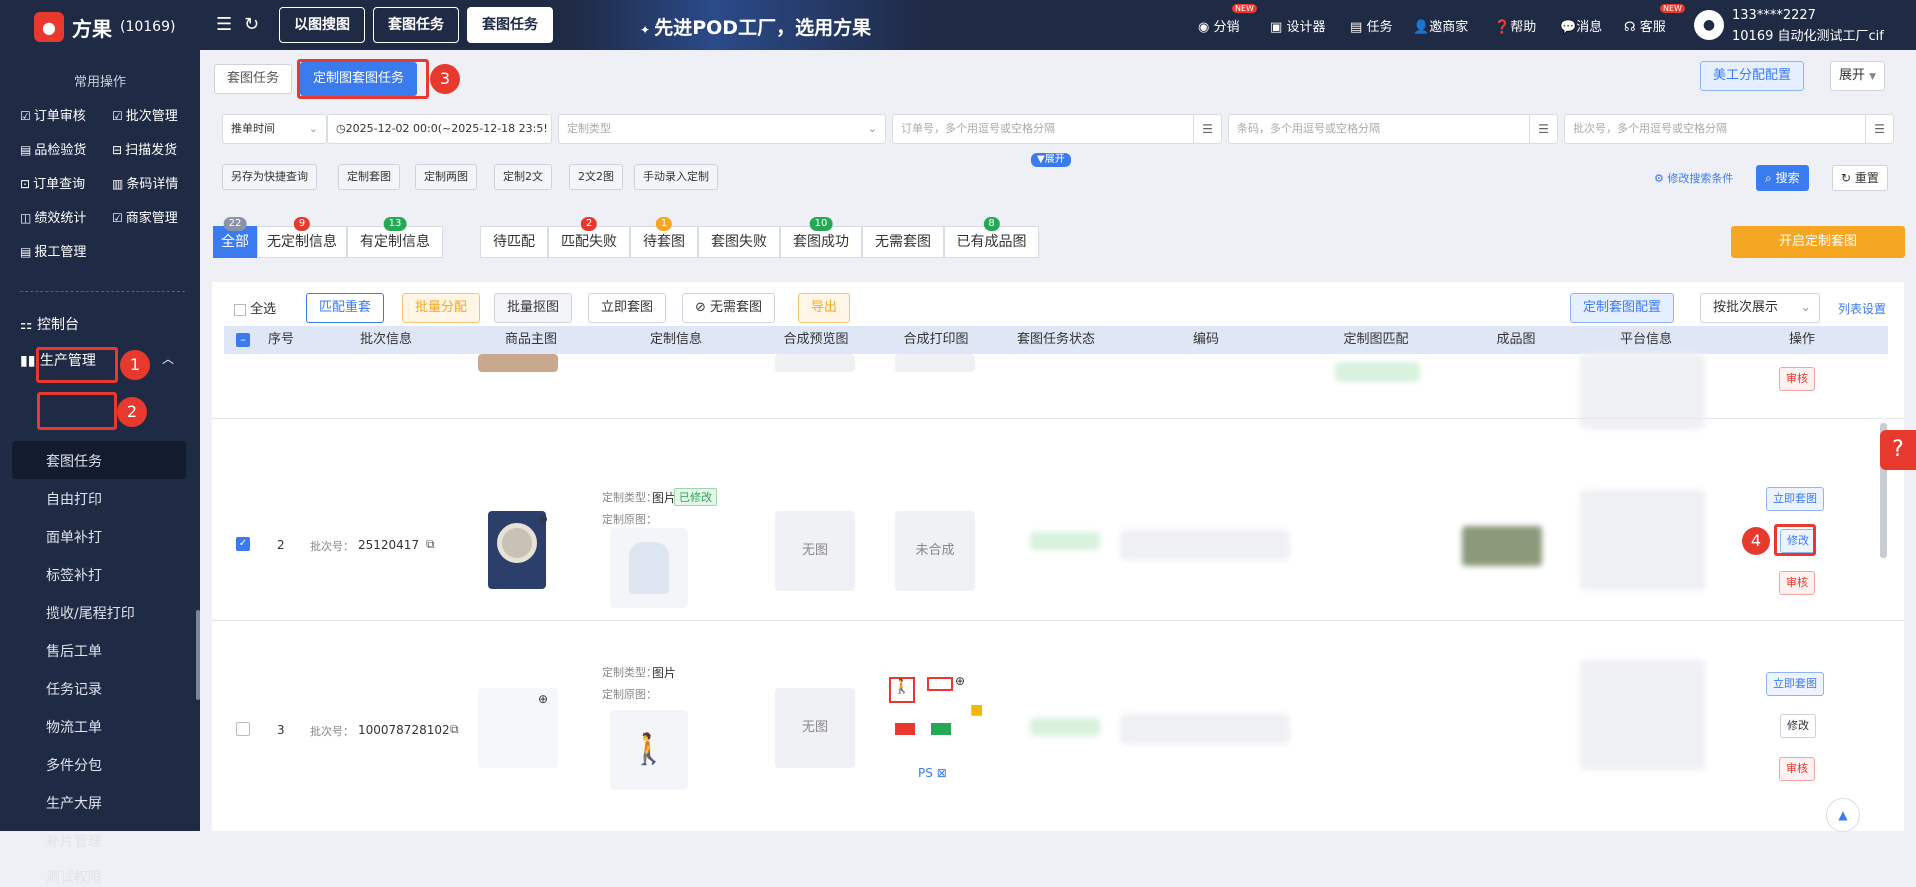 Image resolution: width=1916 pixels, height=887 pixels. I want to click on expand-toggle: ▼展开, so click(1051, 160).